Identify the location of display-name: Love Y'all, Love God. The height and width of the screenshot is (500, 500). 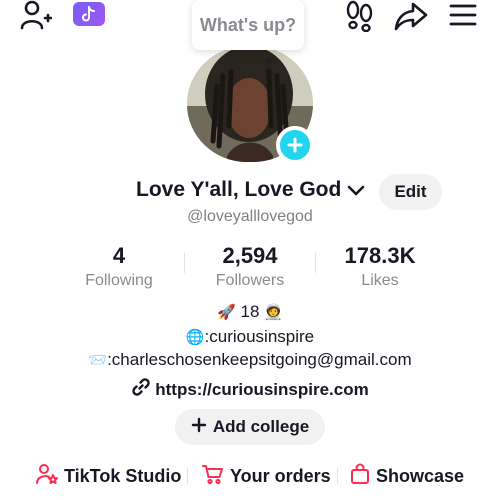
(238, 190).